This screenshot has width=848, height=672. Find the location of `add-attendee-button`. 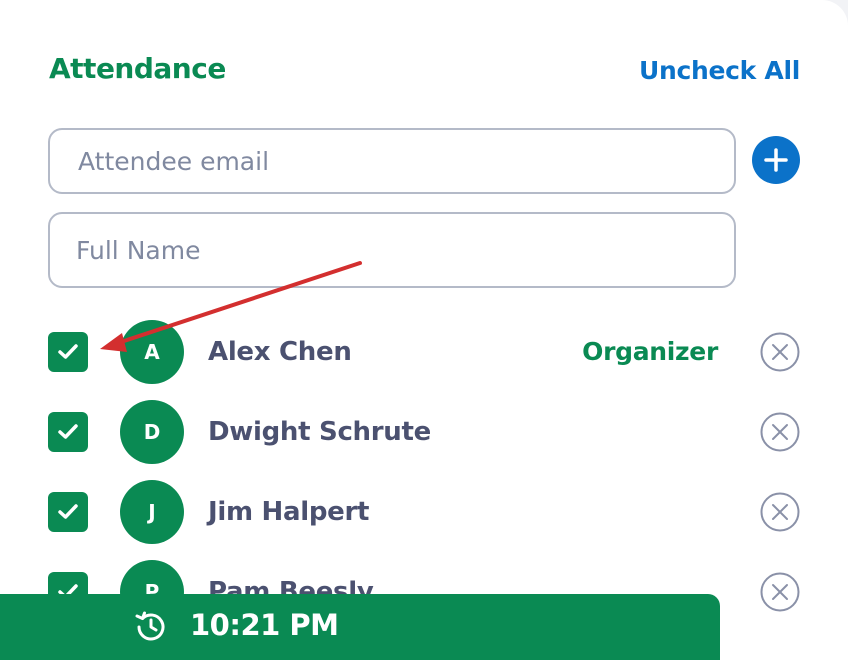

add-attendee-button is located at coordinates (776, 160).